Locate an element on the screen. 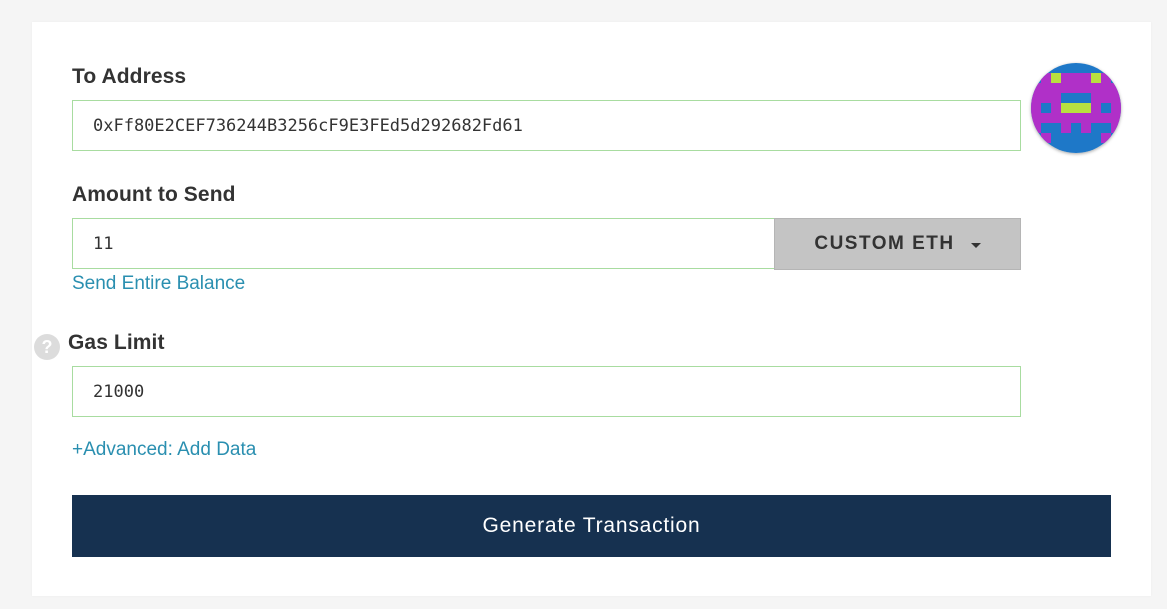 The height and width of the screenshot is (609, 1167). unit-dropdown-label: CUSTOM ETH is located at coordinates (884, 243).